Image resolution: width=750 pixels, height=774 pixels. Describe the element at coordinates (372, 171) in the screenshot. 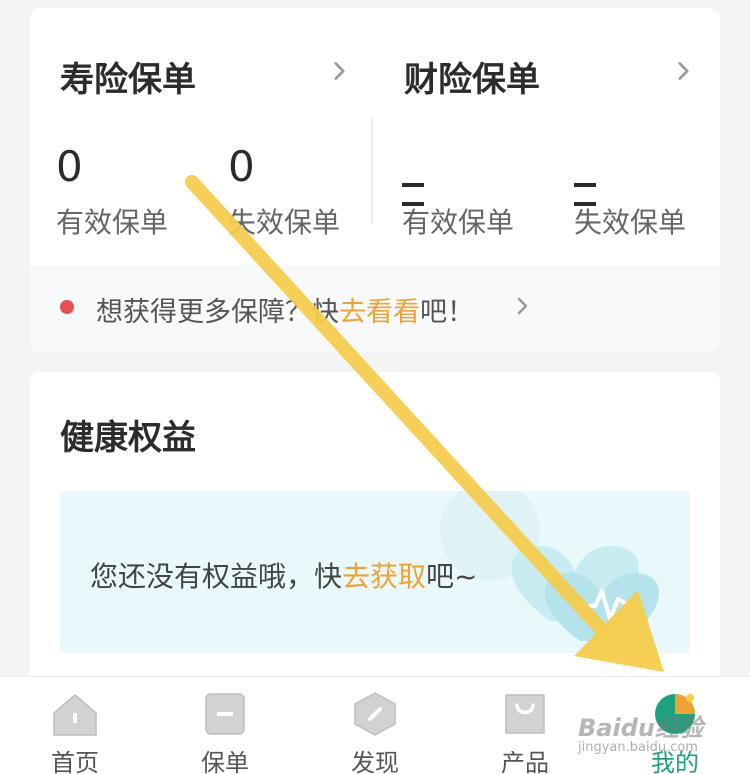

I see `column-divider` at that location.